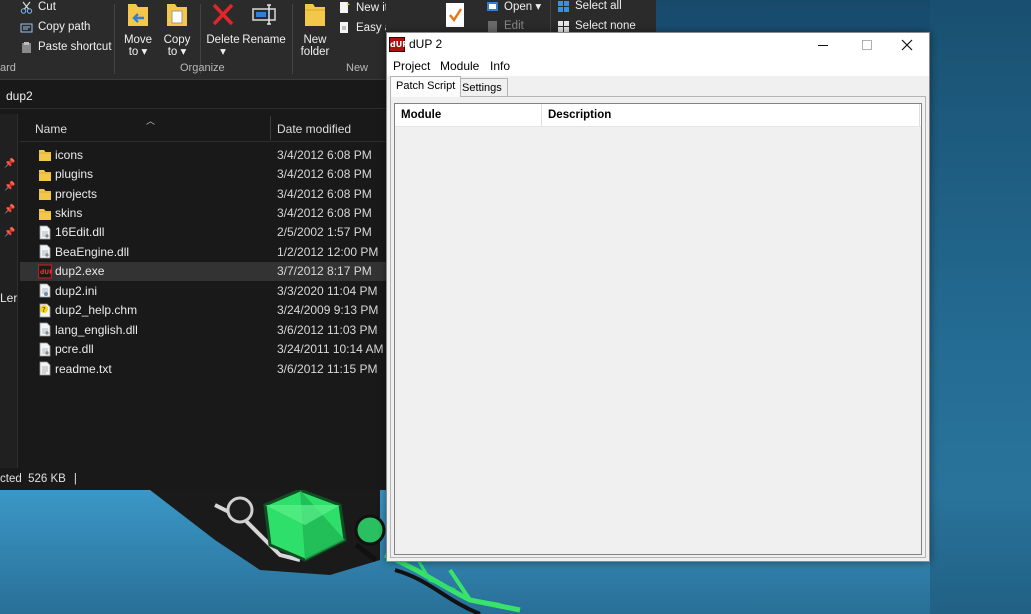 The width and height of the screenshot is (1031, 614). I want to click on status-selection-text: cted 526 KB, so click(33, 479).